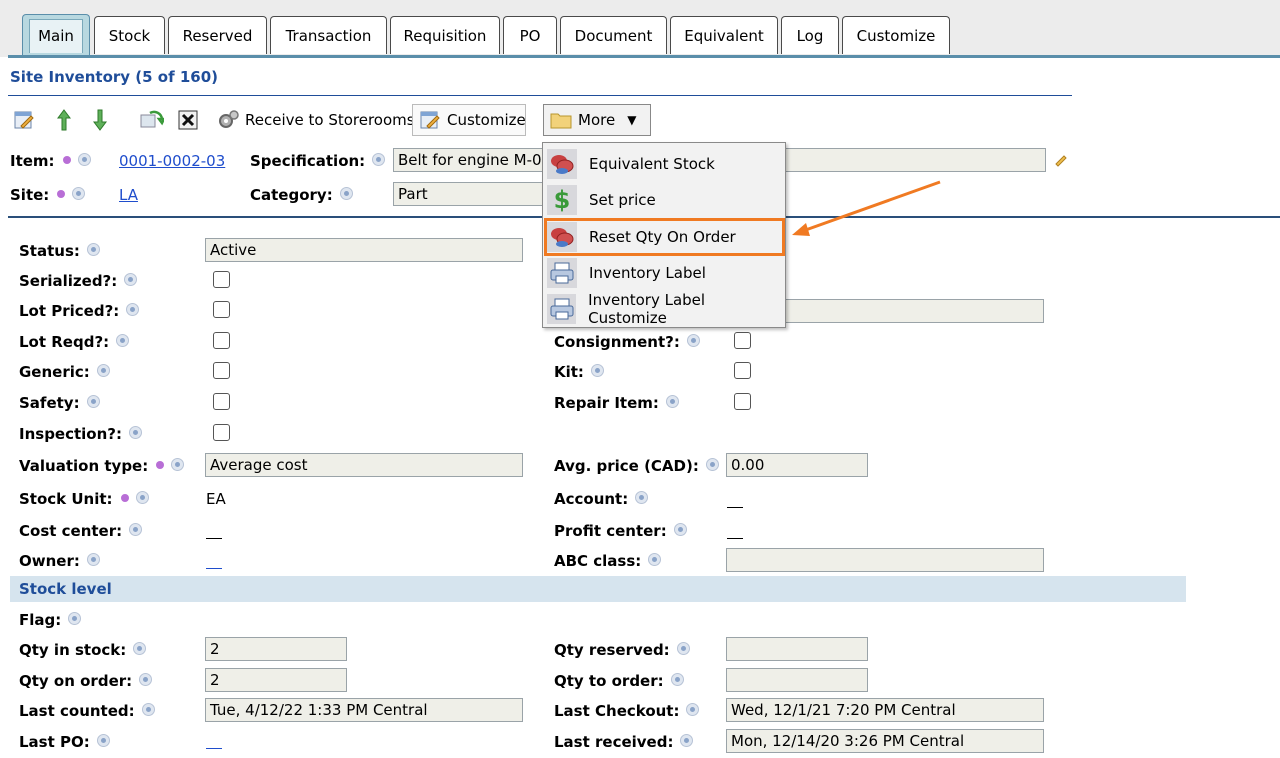  Describe the element at coordinates (885, 741) in the screenshot. I see `last-received-field: Mon, 12/14/20 3:26 PM Central` at that location.